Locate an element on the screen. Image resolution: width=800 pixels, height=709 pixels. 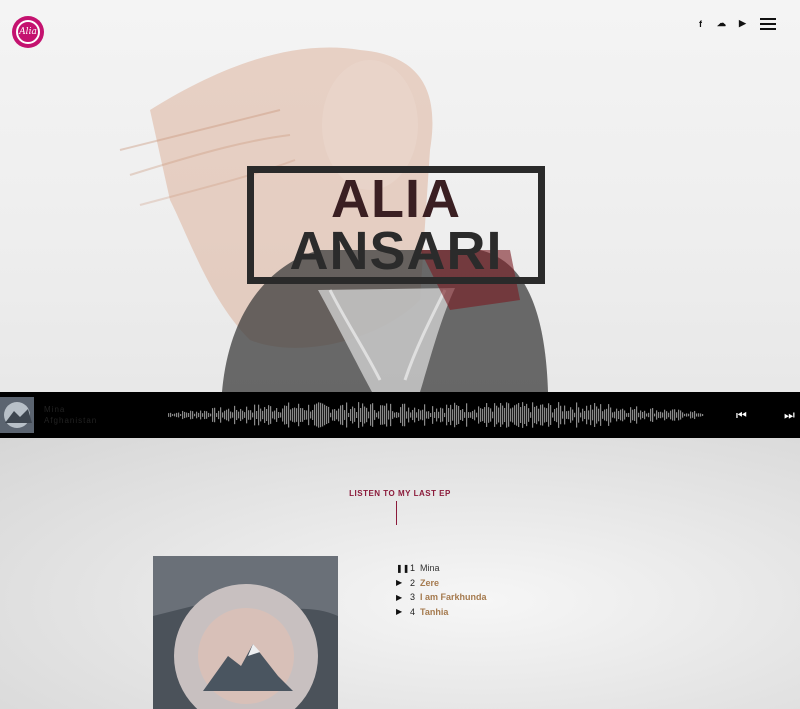
ep-heading: LISTEN TO MY LAST EP is located at coordinates (400, 493).